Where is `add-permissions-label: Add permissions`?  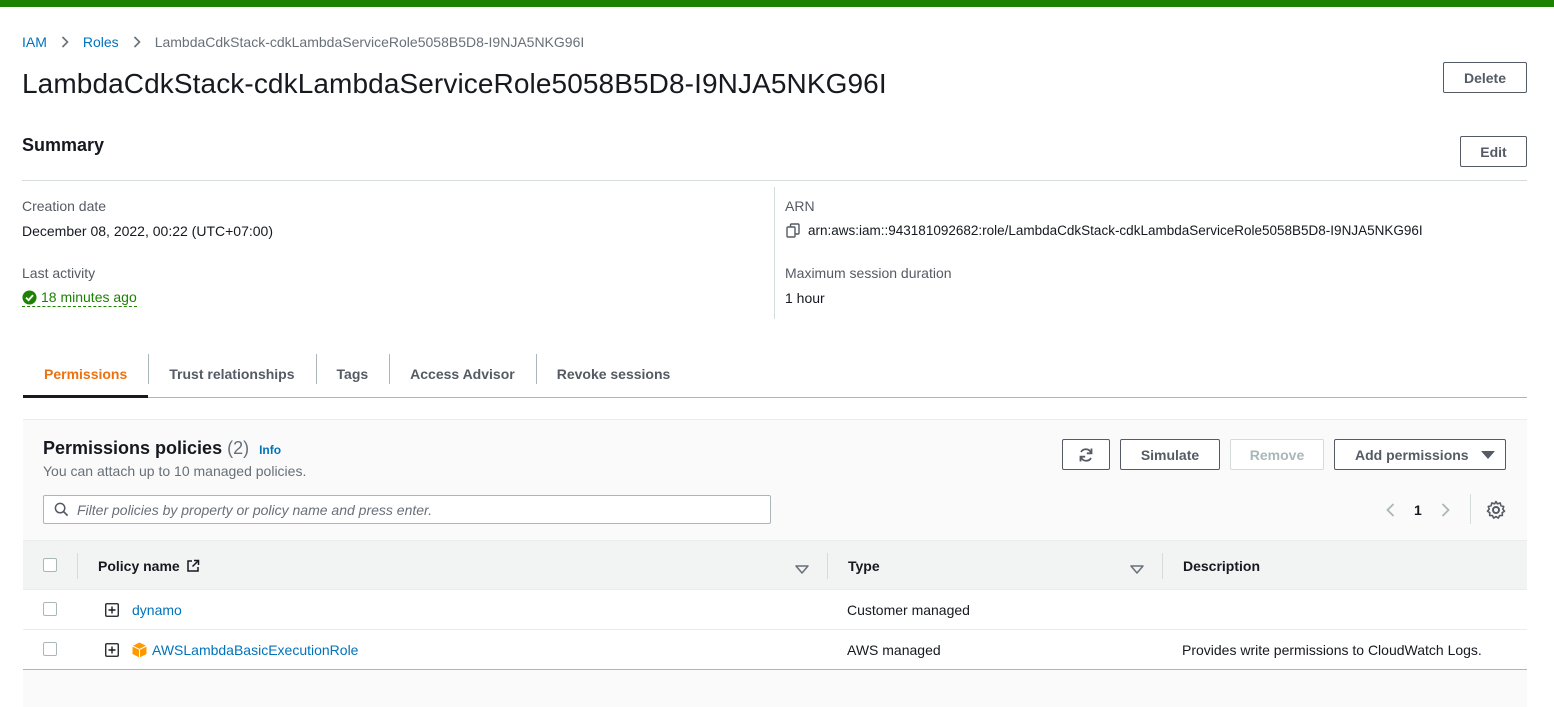
add-permissions-label: Add permissions is located at coordinates (1412, 454).